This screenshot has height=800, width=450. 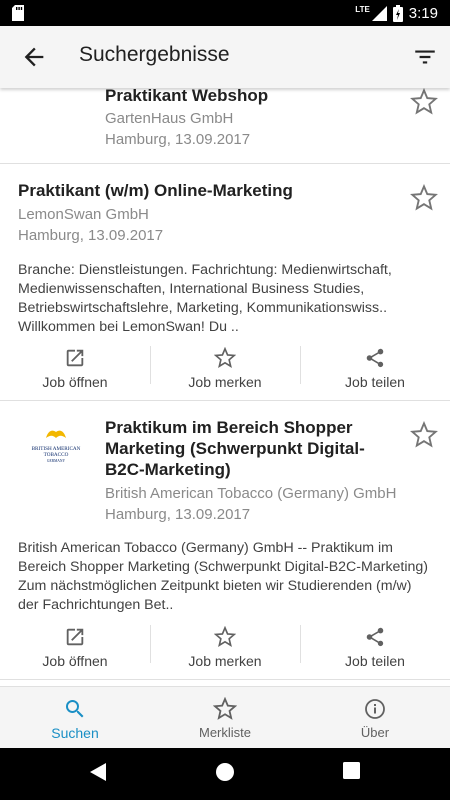 I want to click on company-name: LemonSwan GmbH, so click(x=83, y=214).